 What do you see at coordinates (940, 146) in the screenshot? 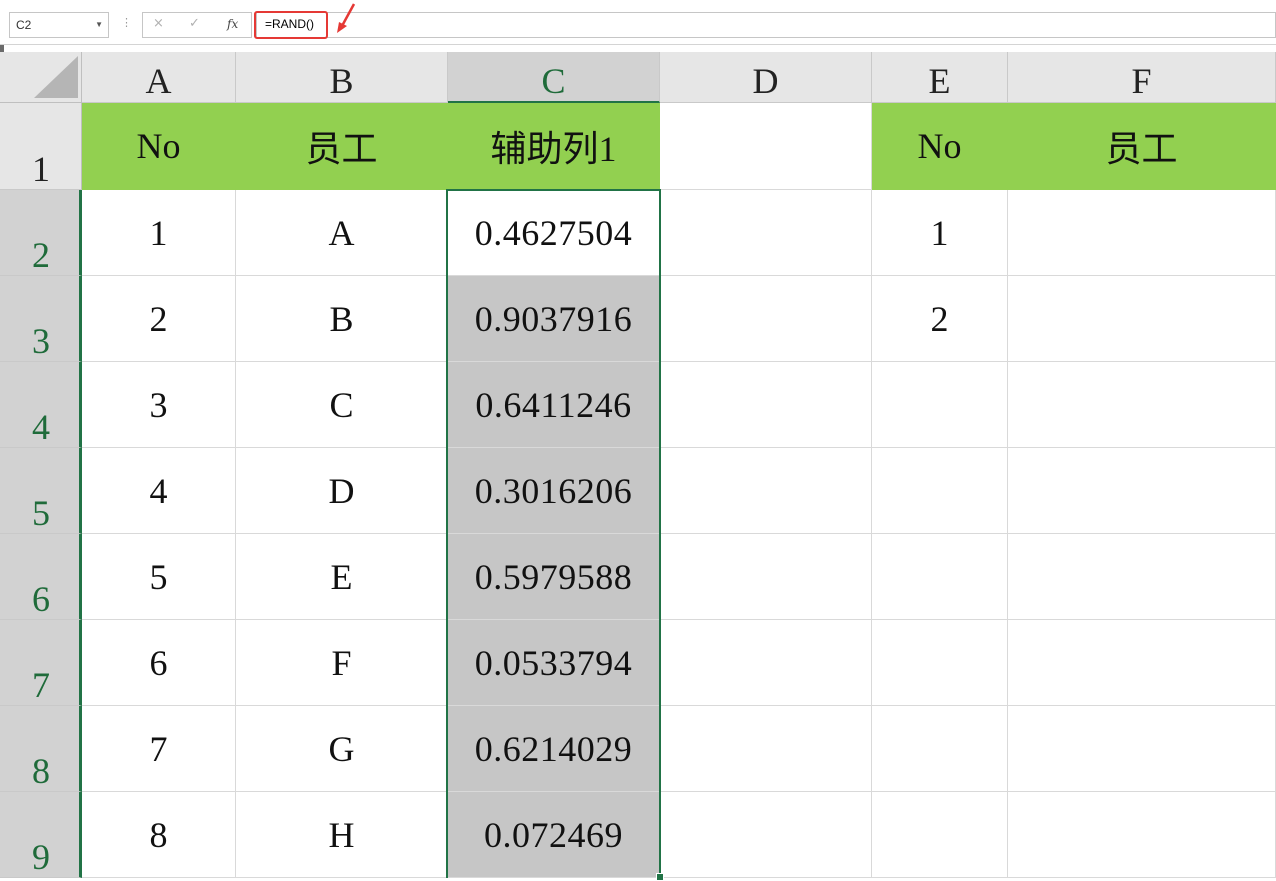
I see `cell-e1: No` at bounding box center [940, 146].